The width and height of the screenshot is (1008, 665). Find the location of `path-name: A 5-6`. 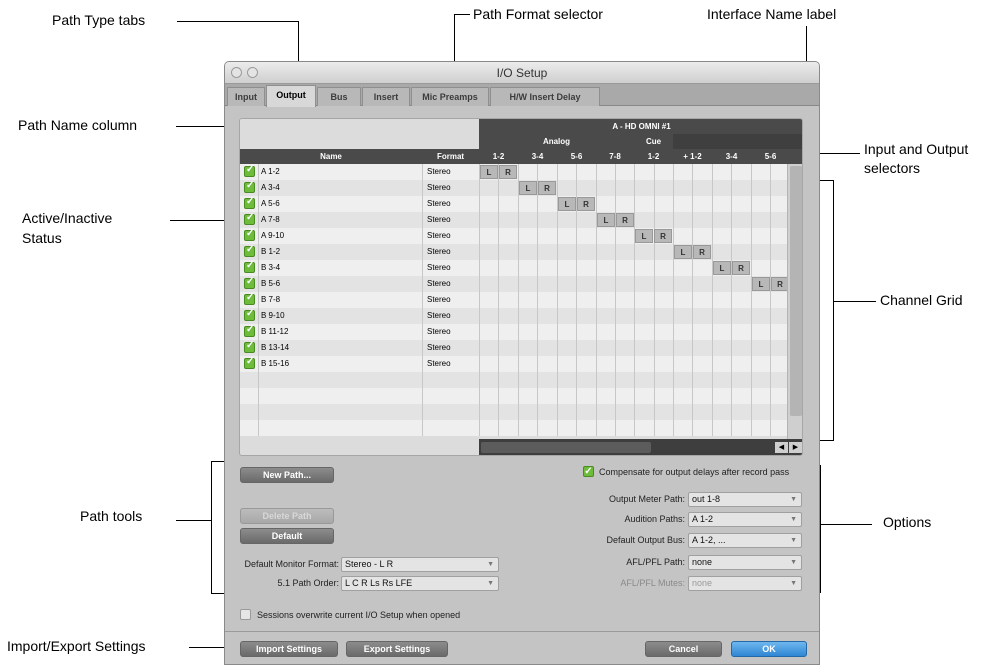

path-name: A 5-6 is located at coordinates (270, 203).